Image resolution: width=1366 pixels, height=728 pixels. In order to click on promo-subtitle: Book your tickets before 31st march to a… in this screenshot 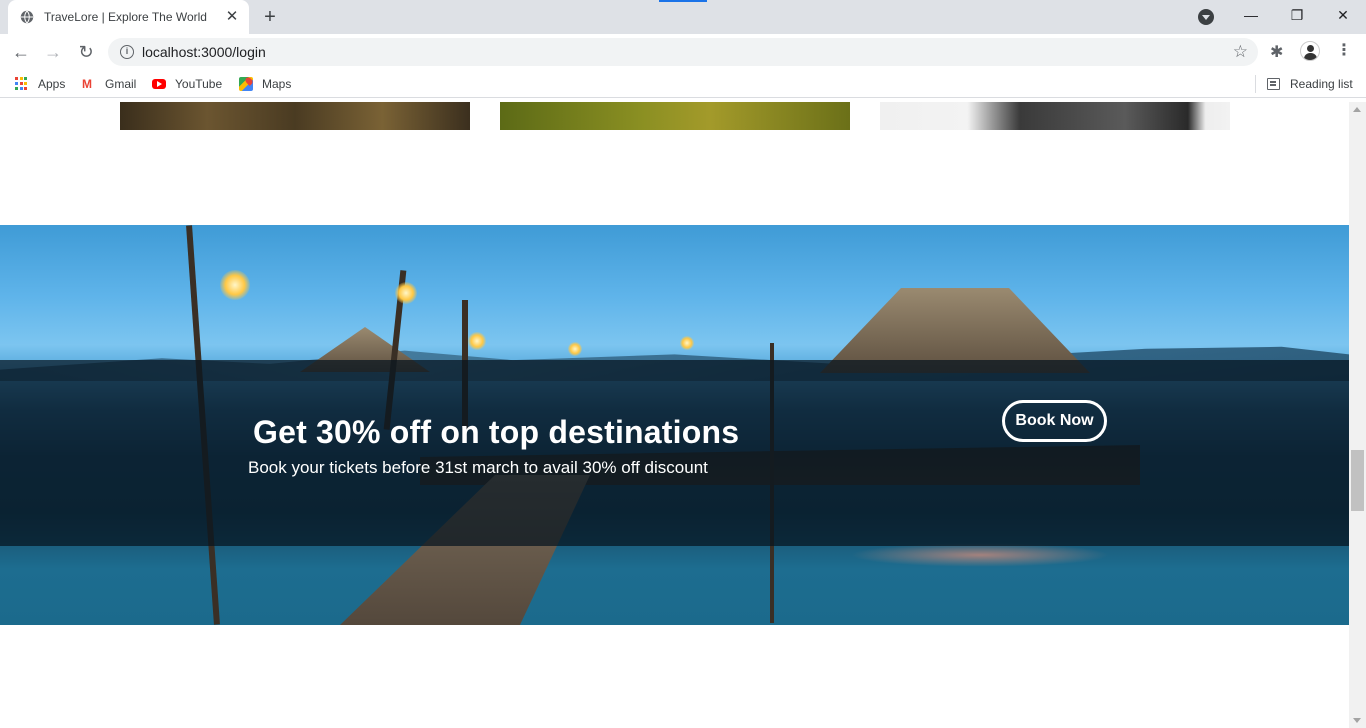, I will do `click(478, 467)`.